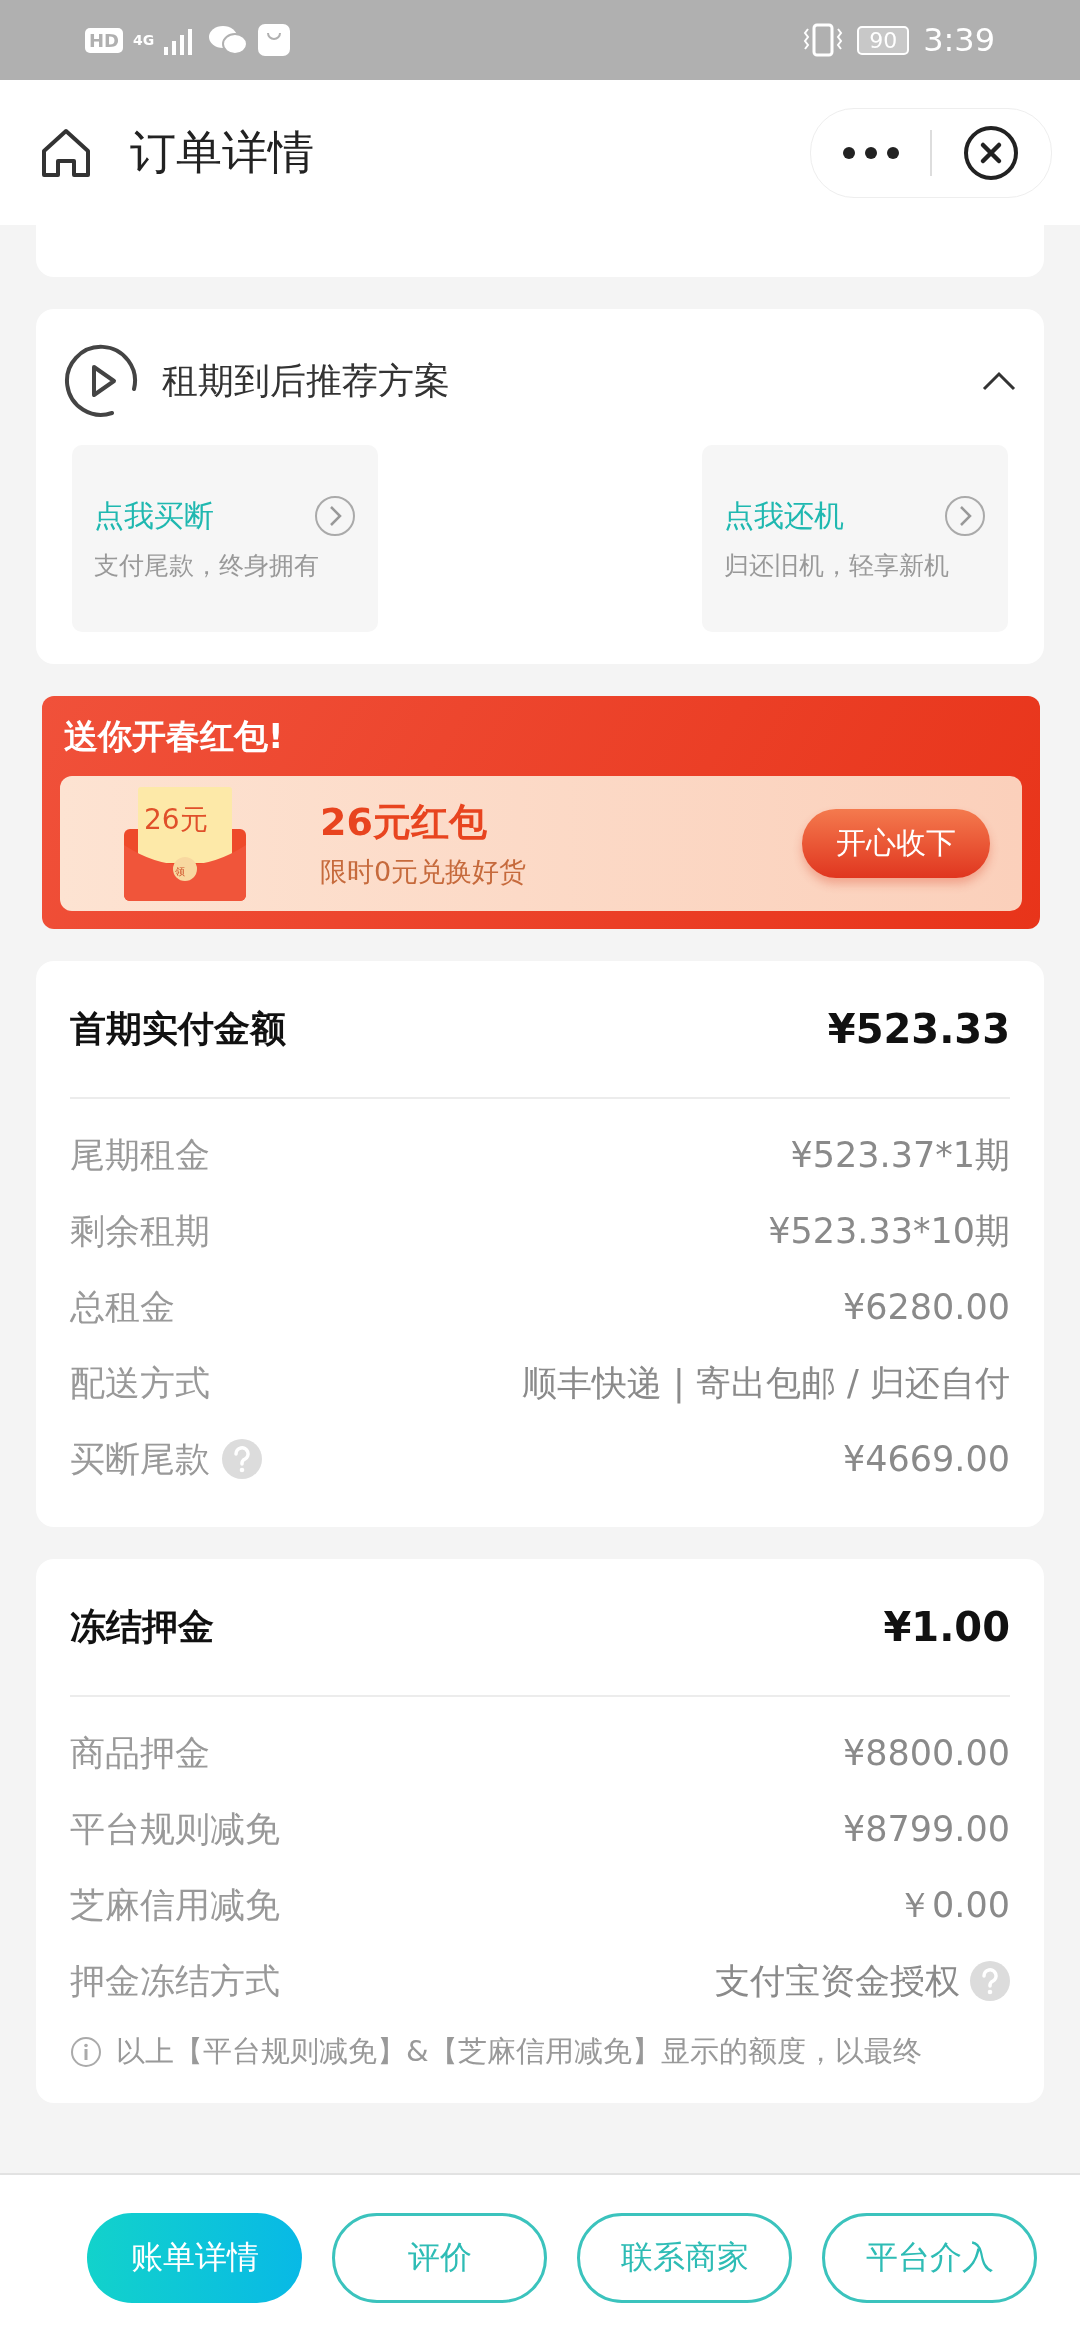  Describe the element at coordinates (66, 152) in the screenshot. I see `home-icon` at that location.